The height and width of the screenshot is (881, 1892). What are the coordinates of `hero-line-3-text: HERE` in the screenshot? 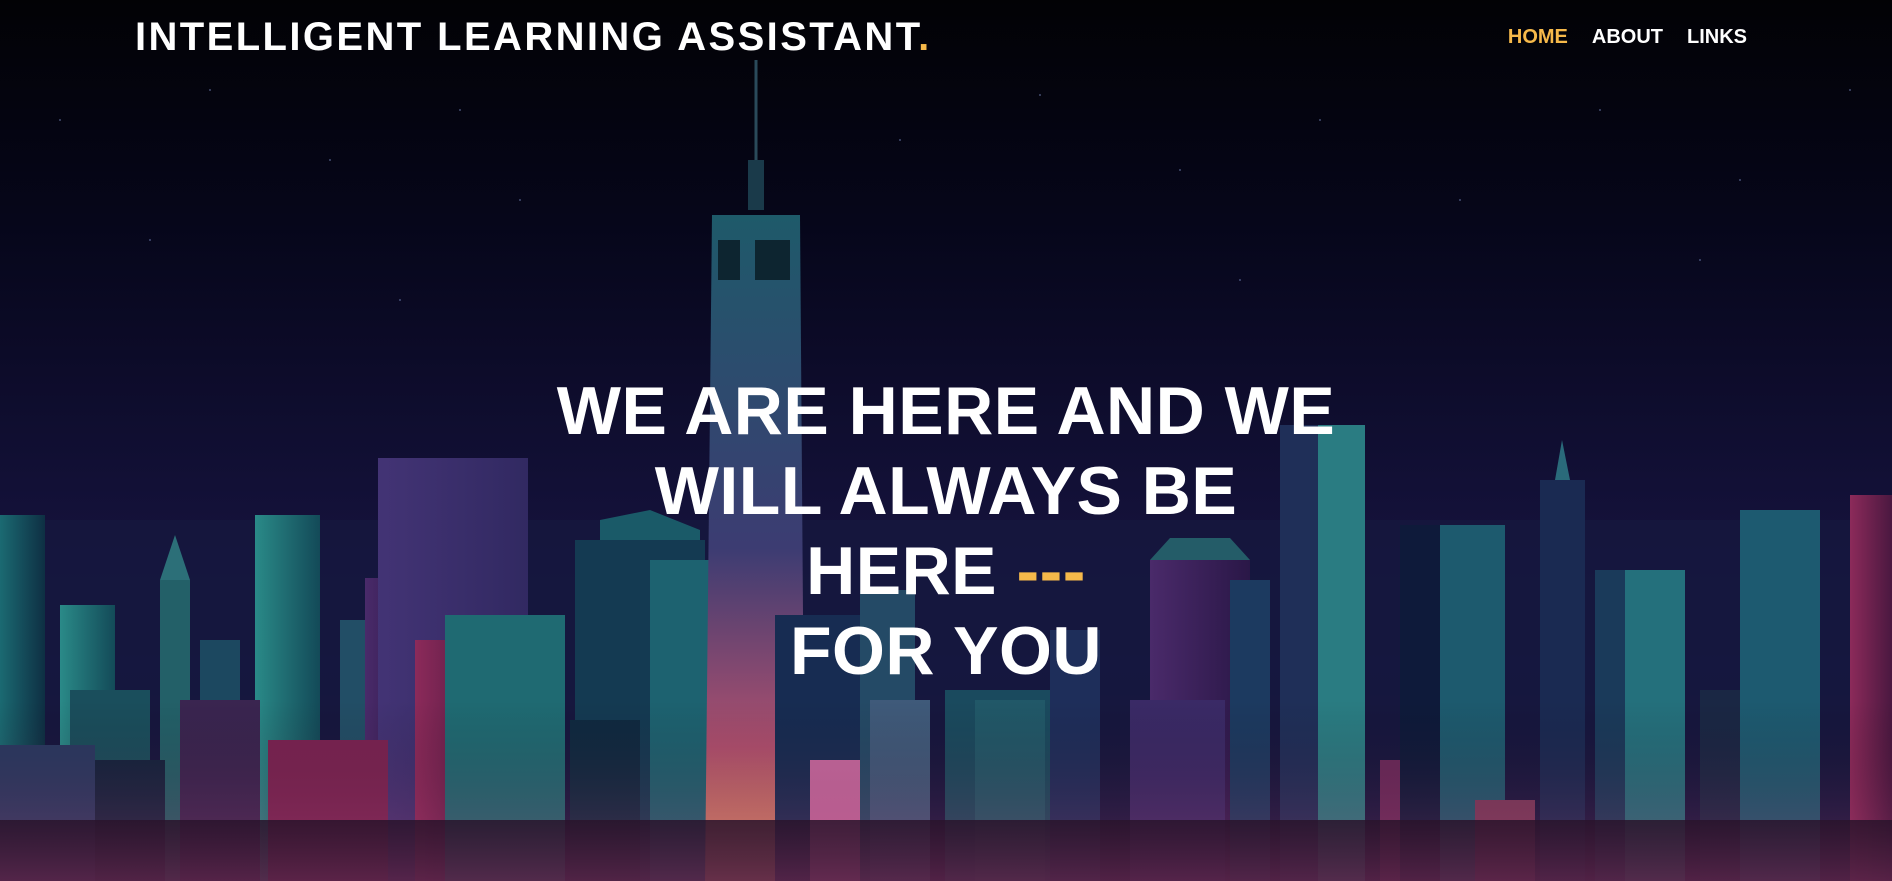 It's located at (902, 570).